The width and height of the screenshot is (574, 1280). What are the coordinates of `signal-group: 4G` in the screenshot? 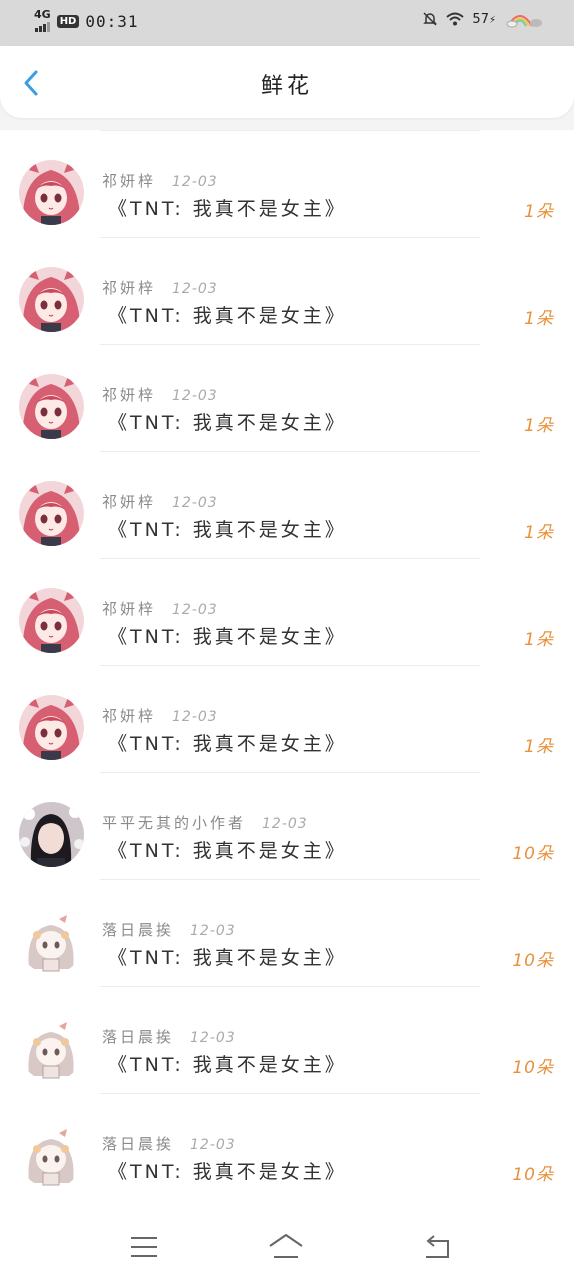 It's located at (42, 20).